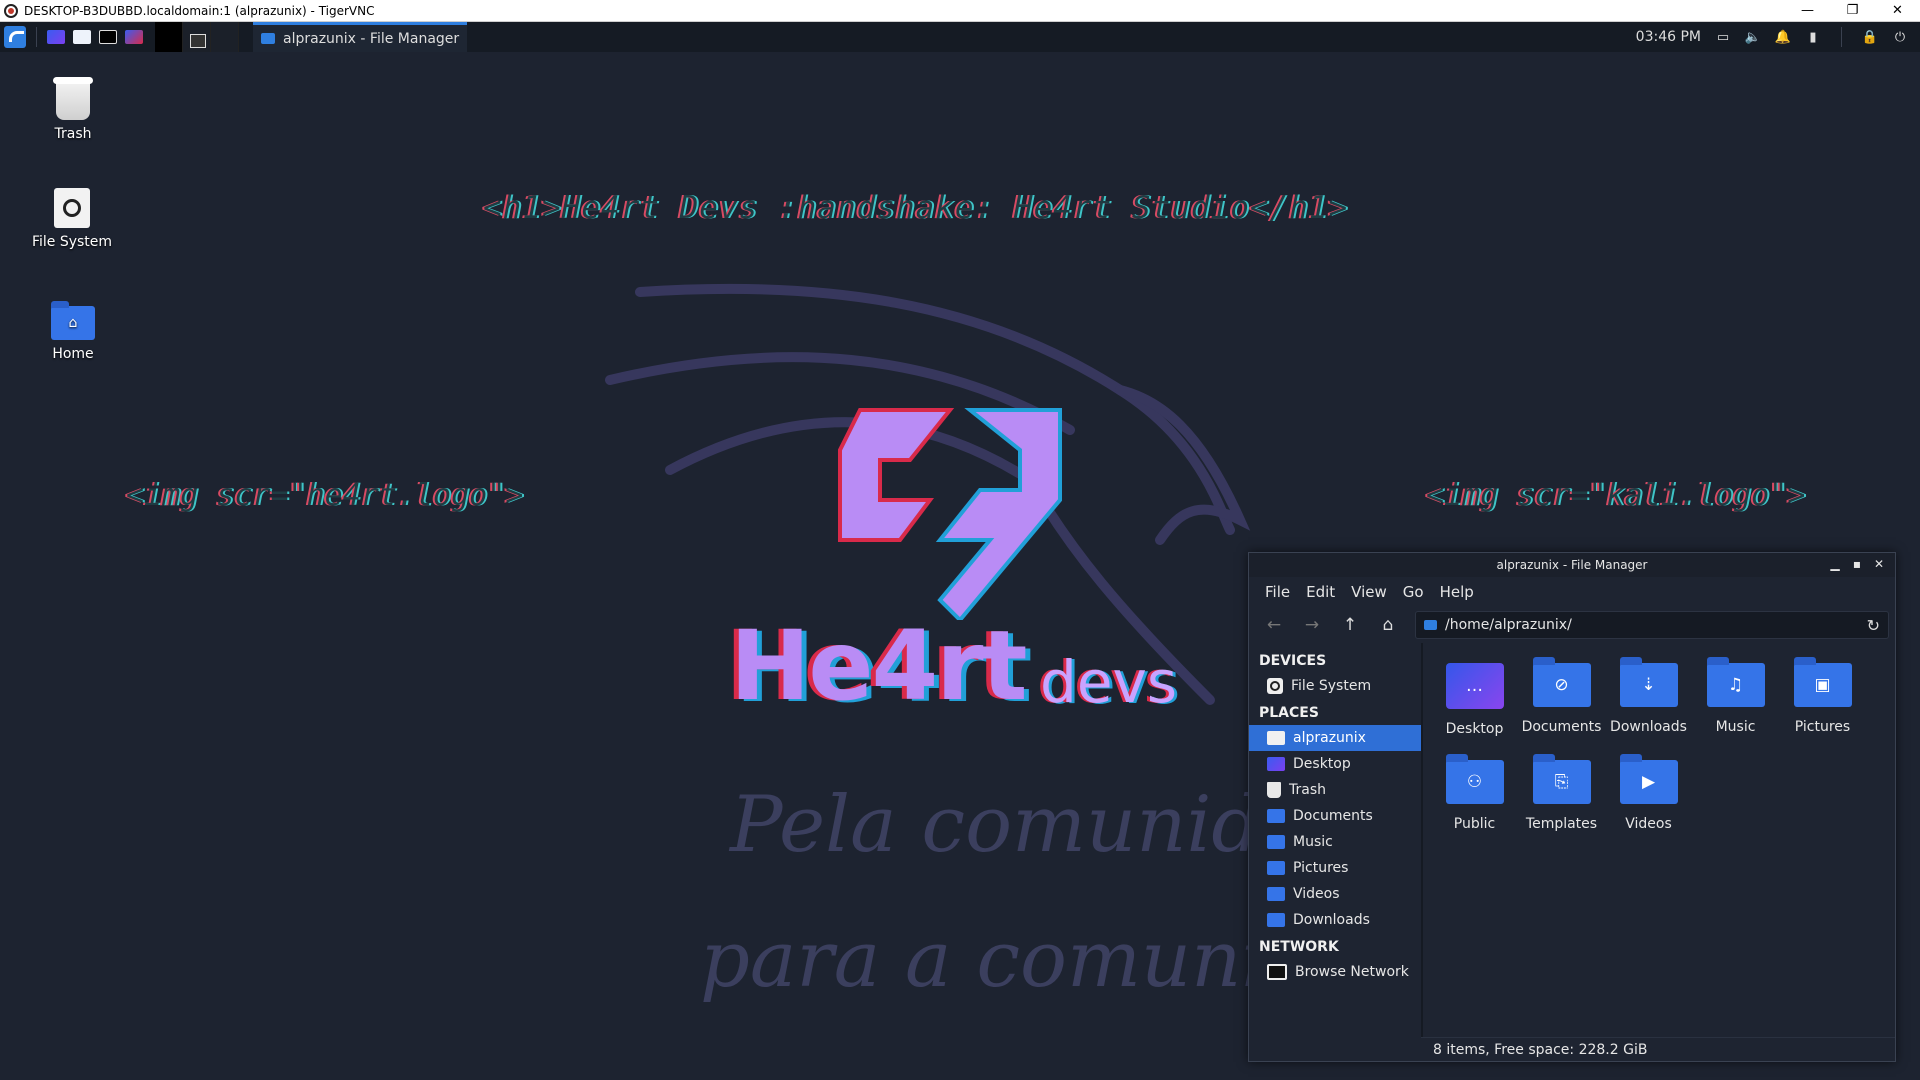  What do you see at coordinates (1474, 705) in the screenshot?
I see `file-item-desktop: … Desktop` at bounding box center [1474, 705].